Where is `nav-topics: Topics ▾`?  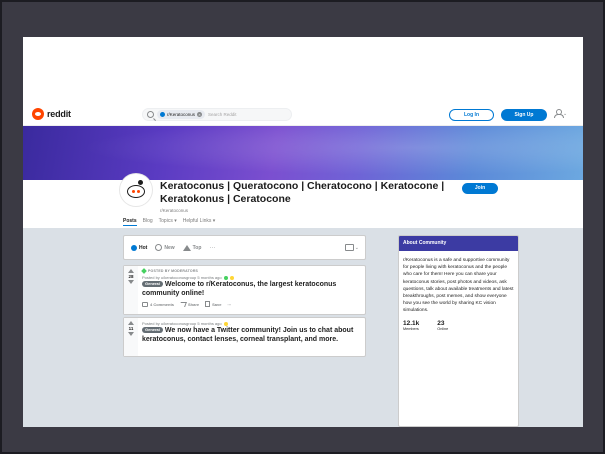
nav-topics: Topics ▾ is located at coordinates (168, 222).